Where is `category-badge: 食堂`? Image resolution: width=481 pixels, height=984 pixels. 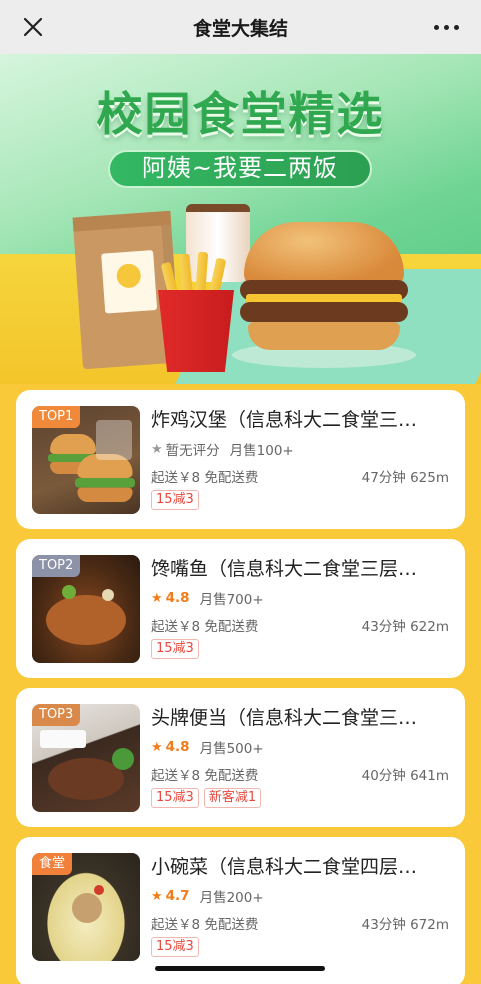
category-badge: 食堂 is located at coordinates (52, 864).